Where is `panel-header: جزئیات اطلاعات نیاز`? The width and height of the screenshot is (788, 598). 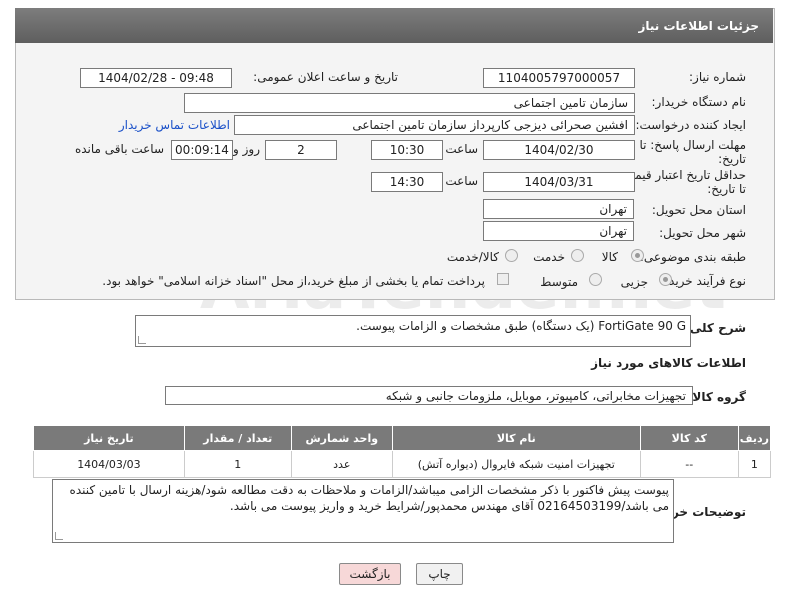 panel-header: جزئیات اطلاعات نیاز is located at coordinates (394, 25).